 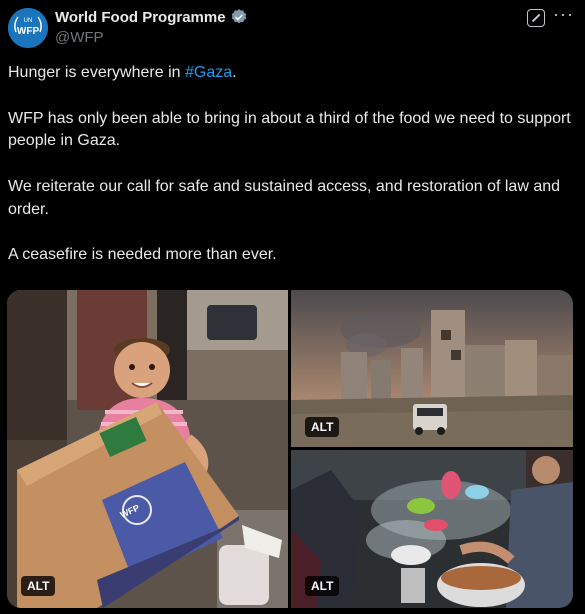 What do you see at coordinates (322, 427) in the screenshot?
I see `alt-badge-2: ALT` at bounding box center [322, 427].